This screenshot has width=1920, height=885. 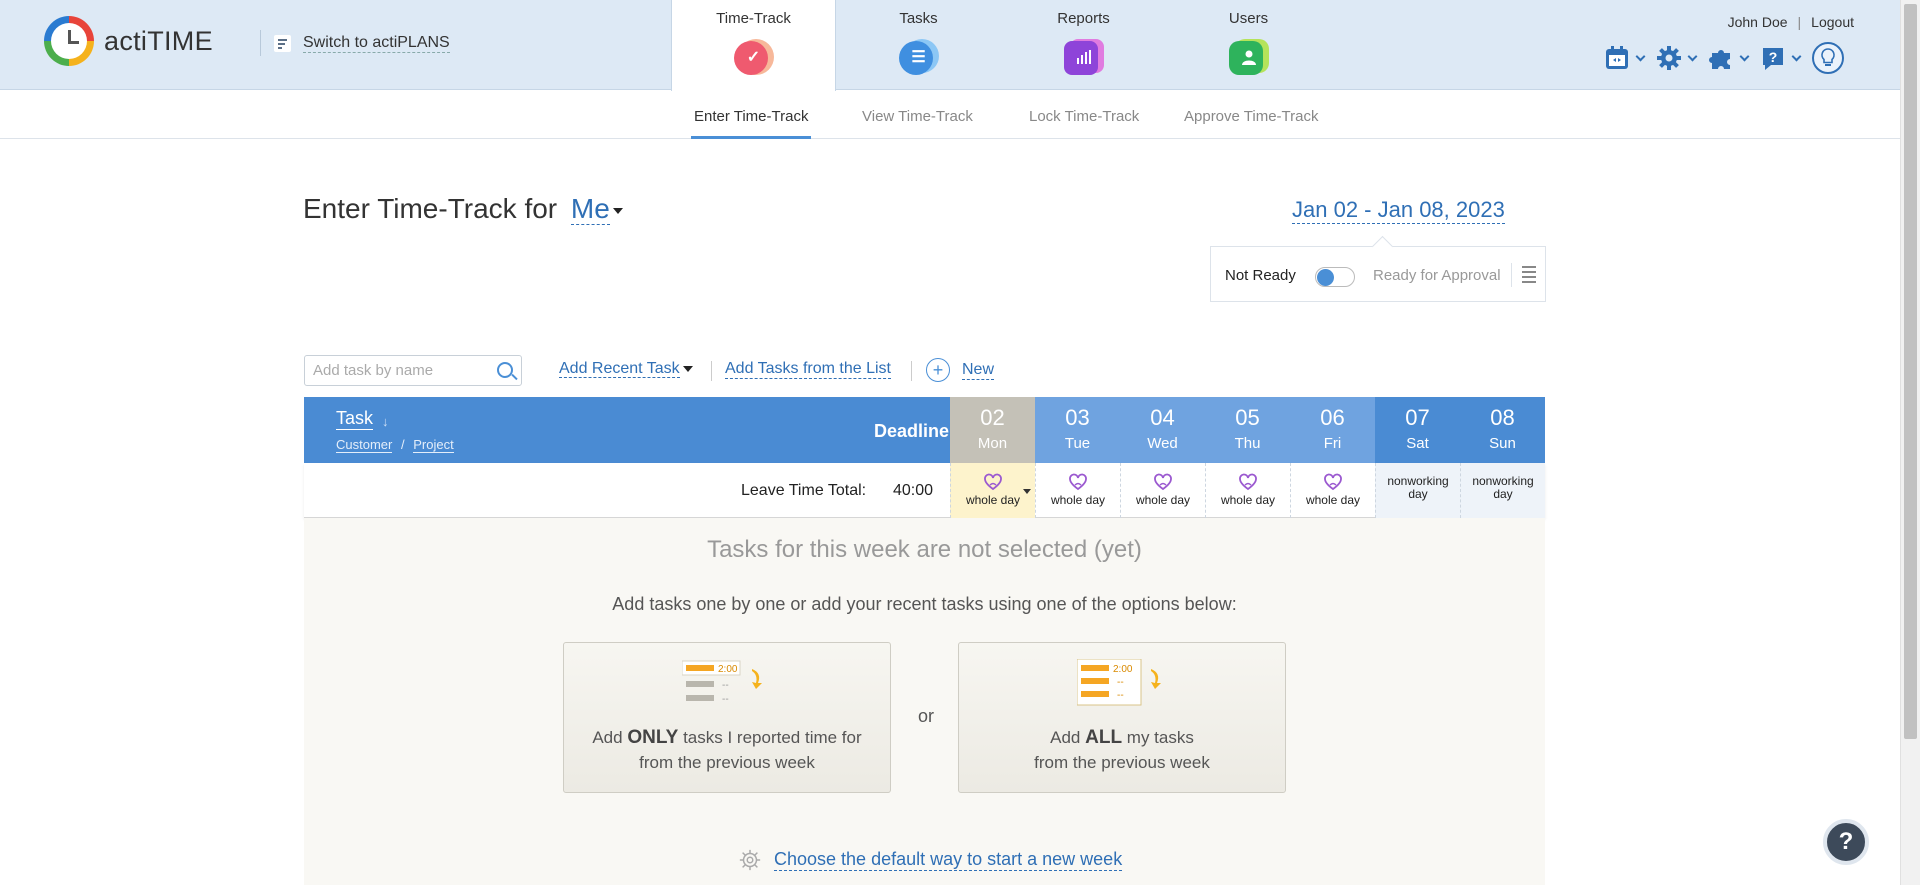 I want to click on leave-cell-sat: nonworking day, so click(x=1417, y=490).